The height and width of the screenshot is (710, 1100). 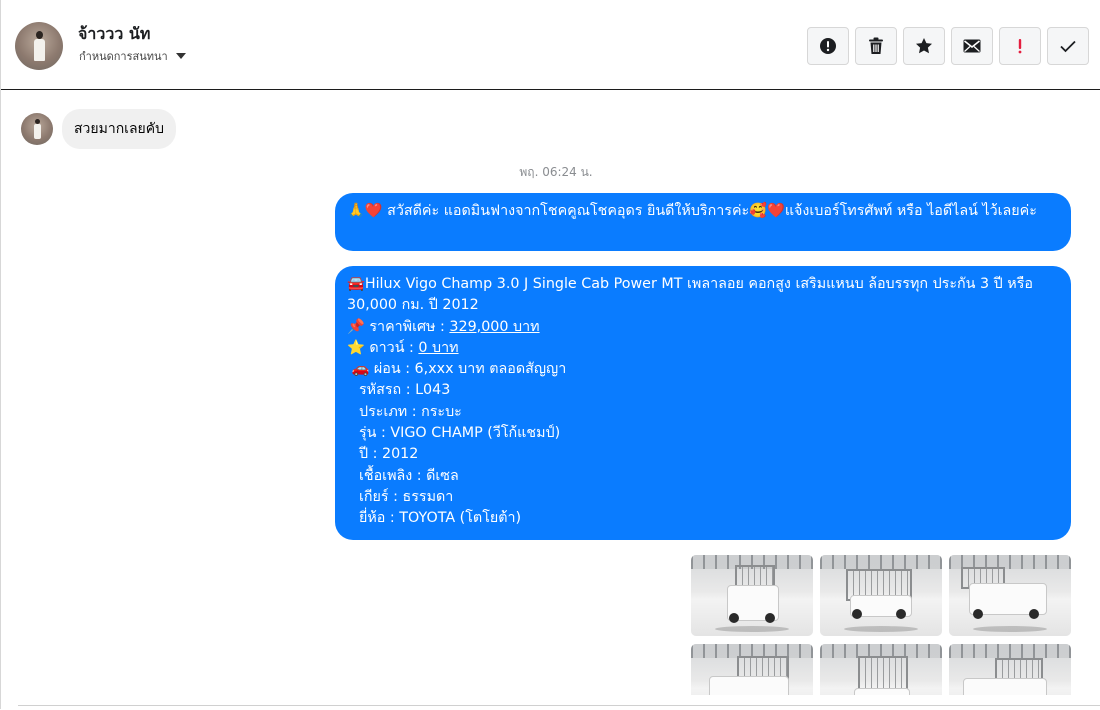 I want to click on alert-icon-button, so click(x=828, y=46).